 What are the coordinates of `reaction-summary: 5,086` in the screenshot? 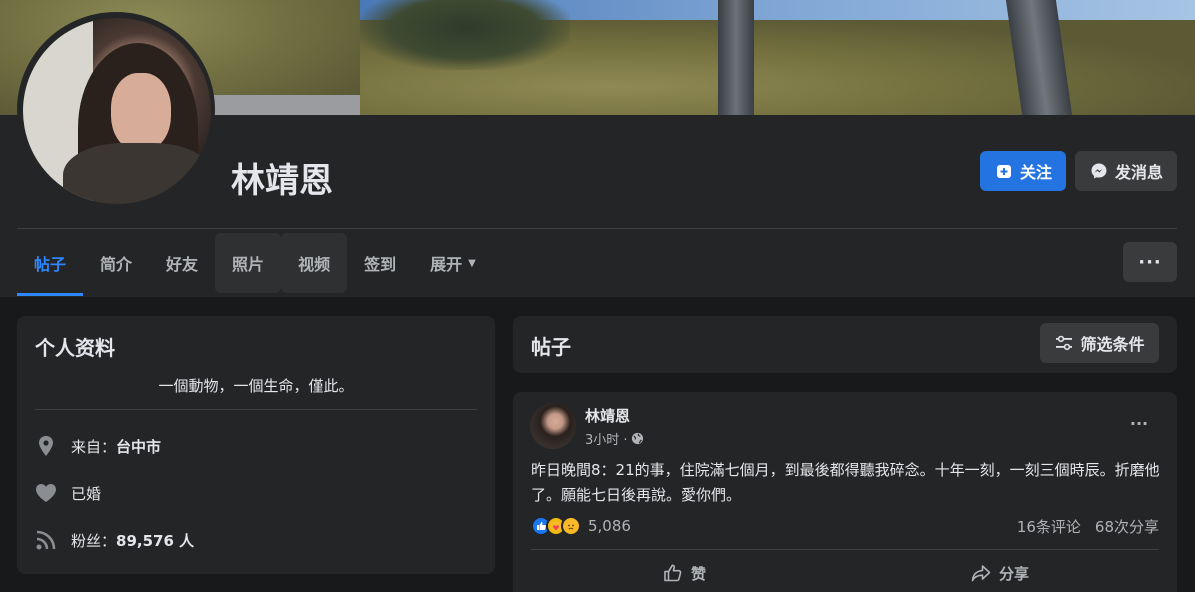 It's located at (581, 526).